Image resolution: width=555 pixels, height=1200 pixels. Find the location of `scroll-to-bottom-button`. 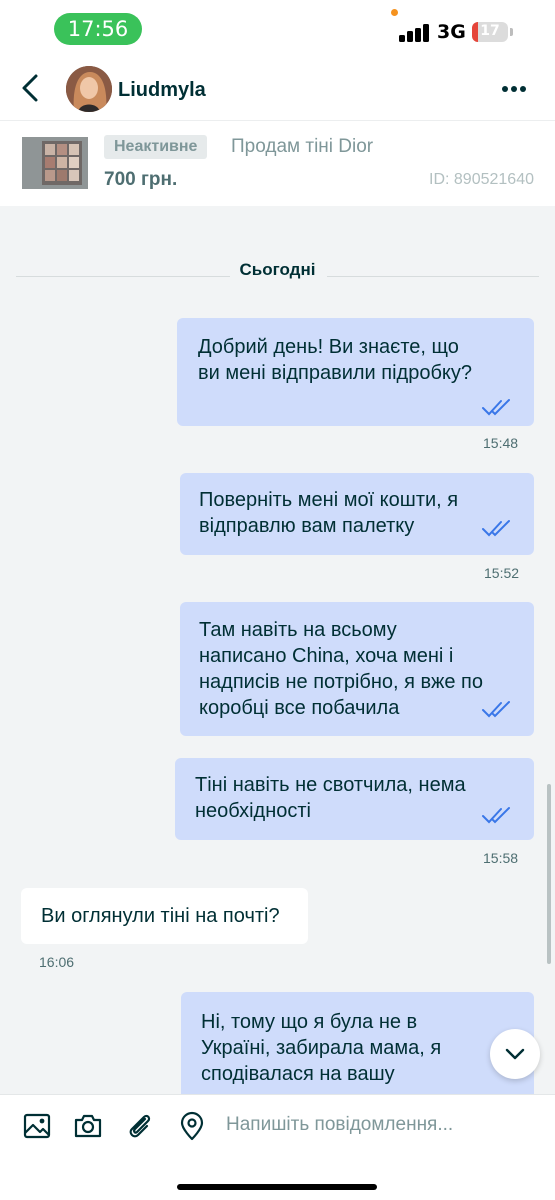

scroll-to-bottom-button is located at coordinates (515, 1054).